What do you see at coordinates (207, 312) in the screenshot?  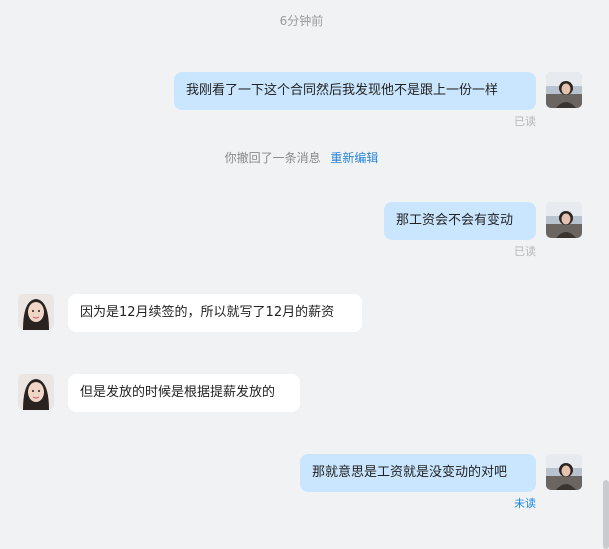 I see `message-text: 因为是12月续签的，所以就写了12月的薪资` at bounding box center [207, 312].